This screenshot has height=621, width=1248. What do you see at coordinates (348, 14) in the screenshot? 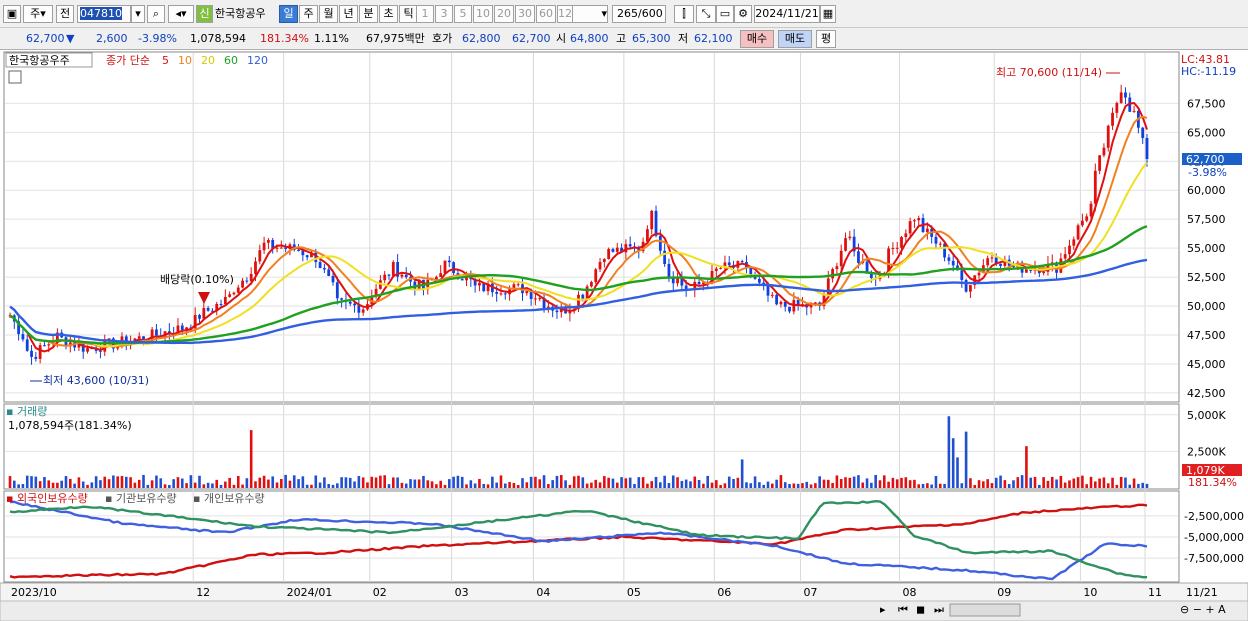
I see `tab-period-3: 년` at bounding box center [348, 14].